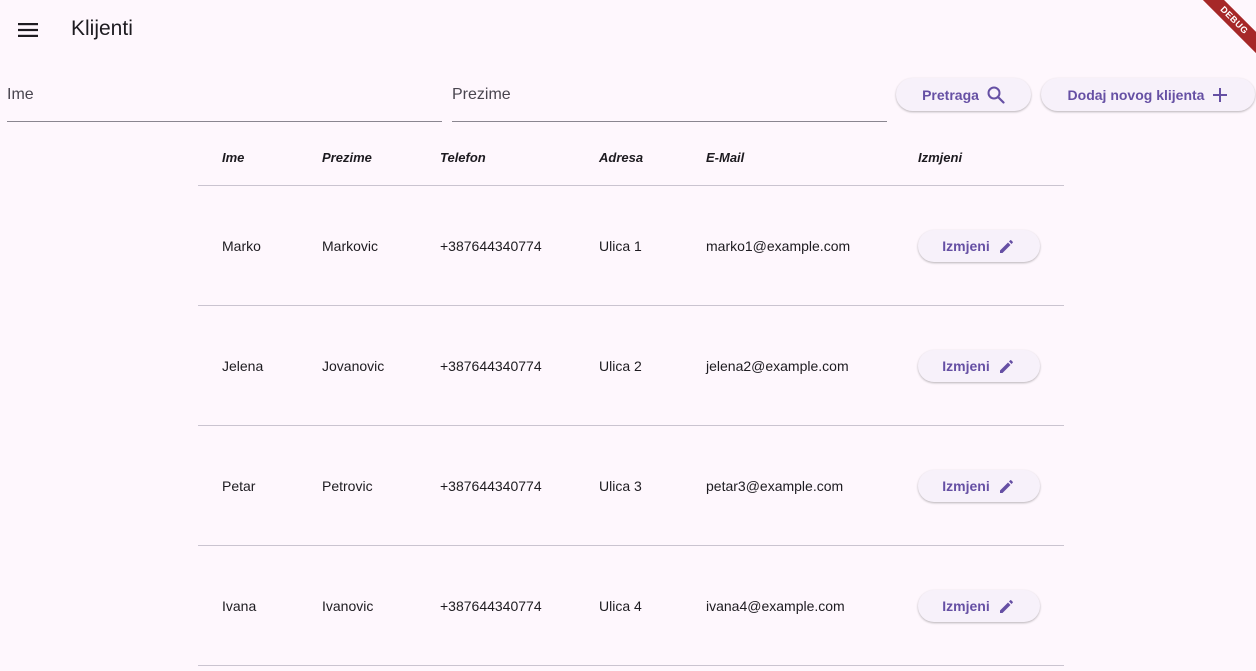 The width and height of the screenshot is (1256, 671). I want to click on cell-prezime: Jovanovic, so click(353, 366).